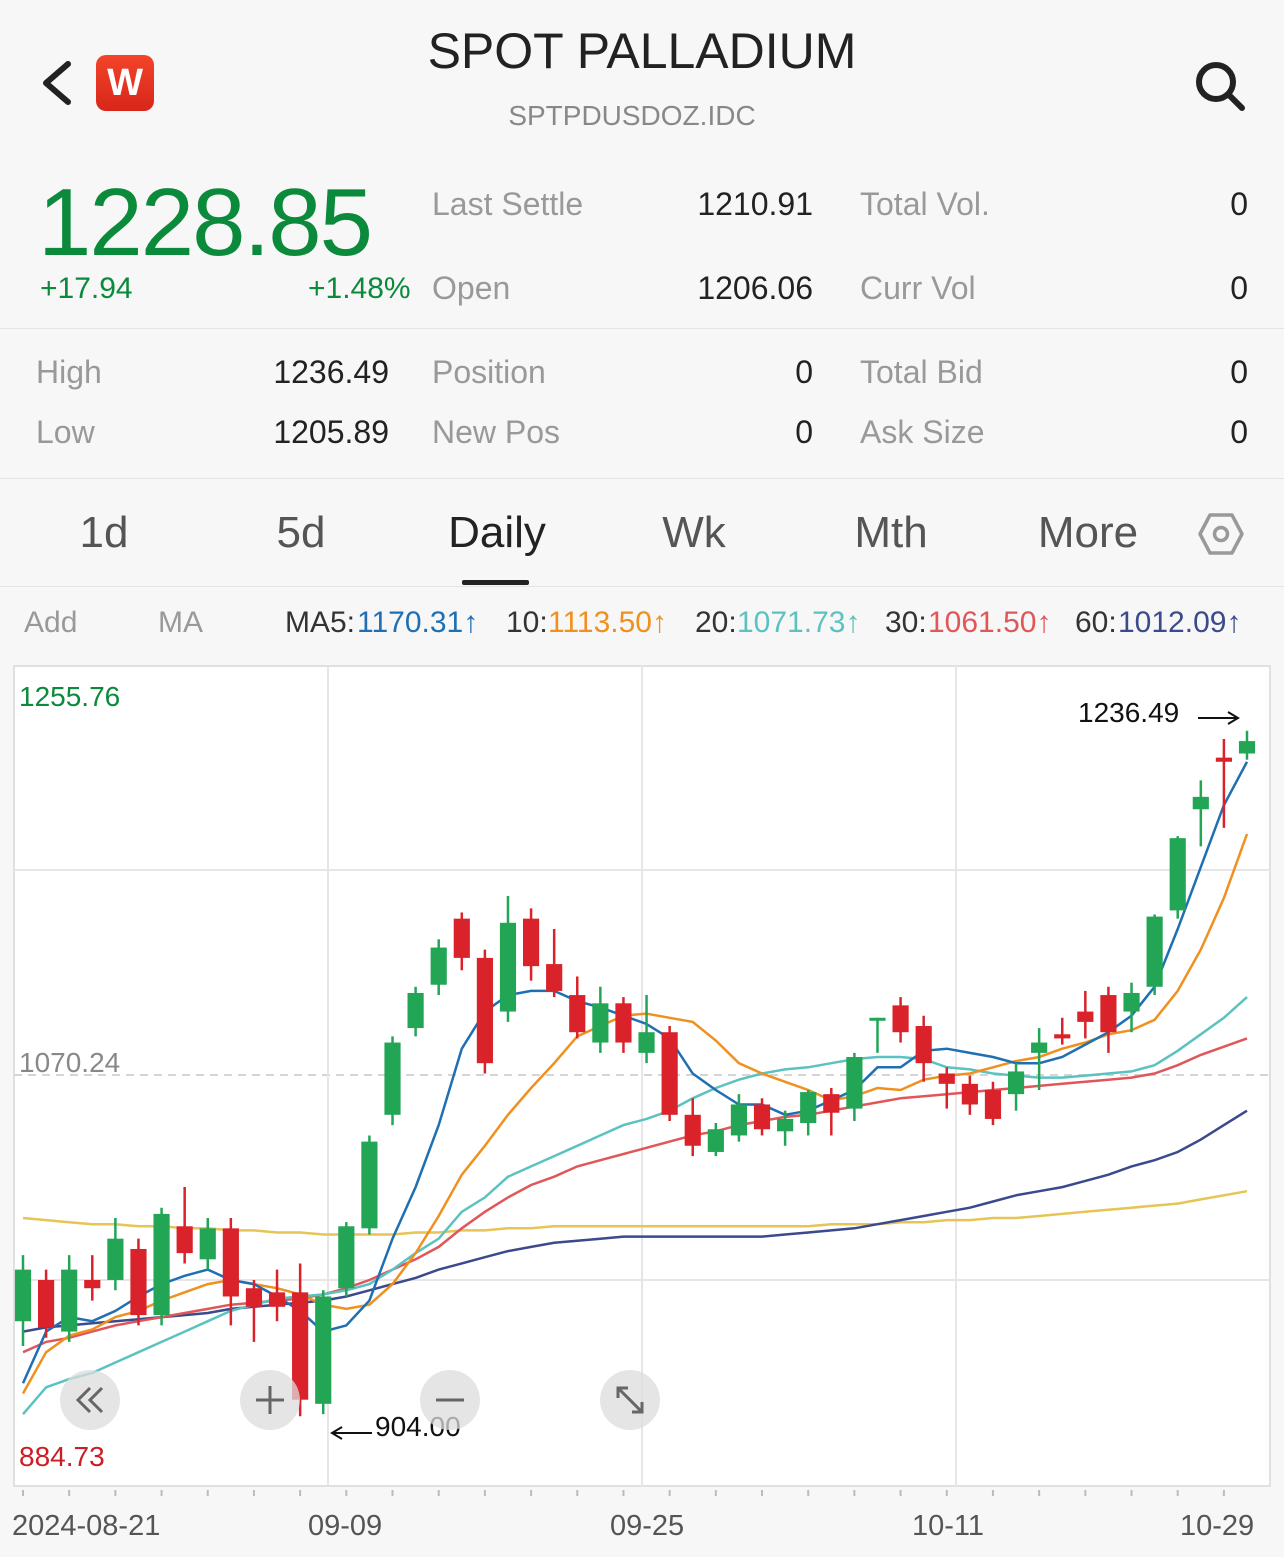 The width and height of the screenshot is (1284, 1557). What do you see at coordinates (891, 533) in the screenshot?
I see `tab-monthly: Mth` at bounding box center [891, 533].